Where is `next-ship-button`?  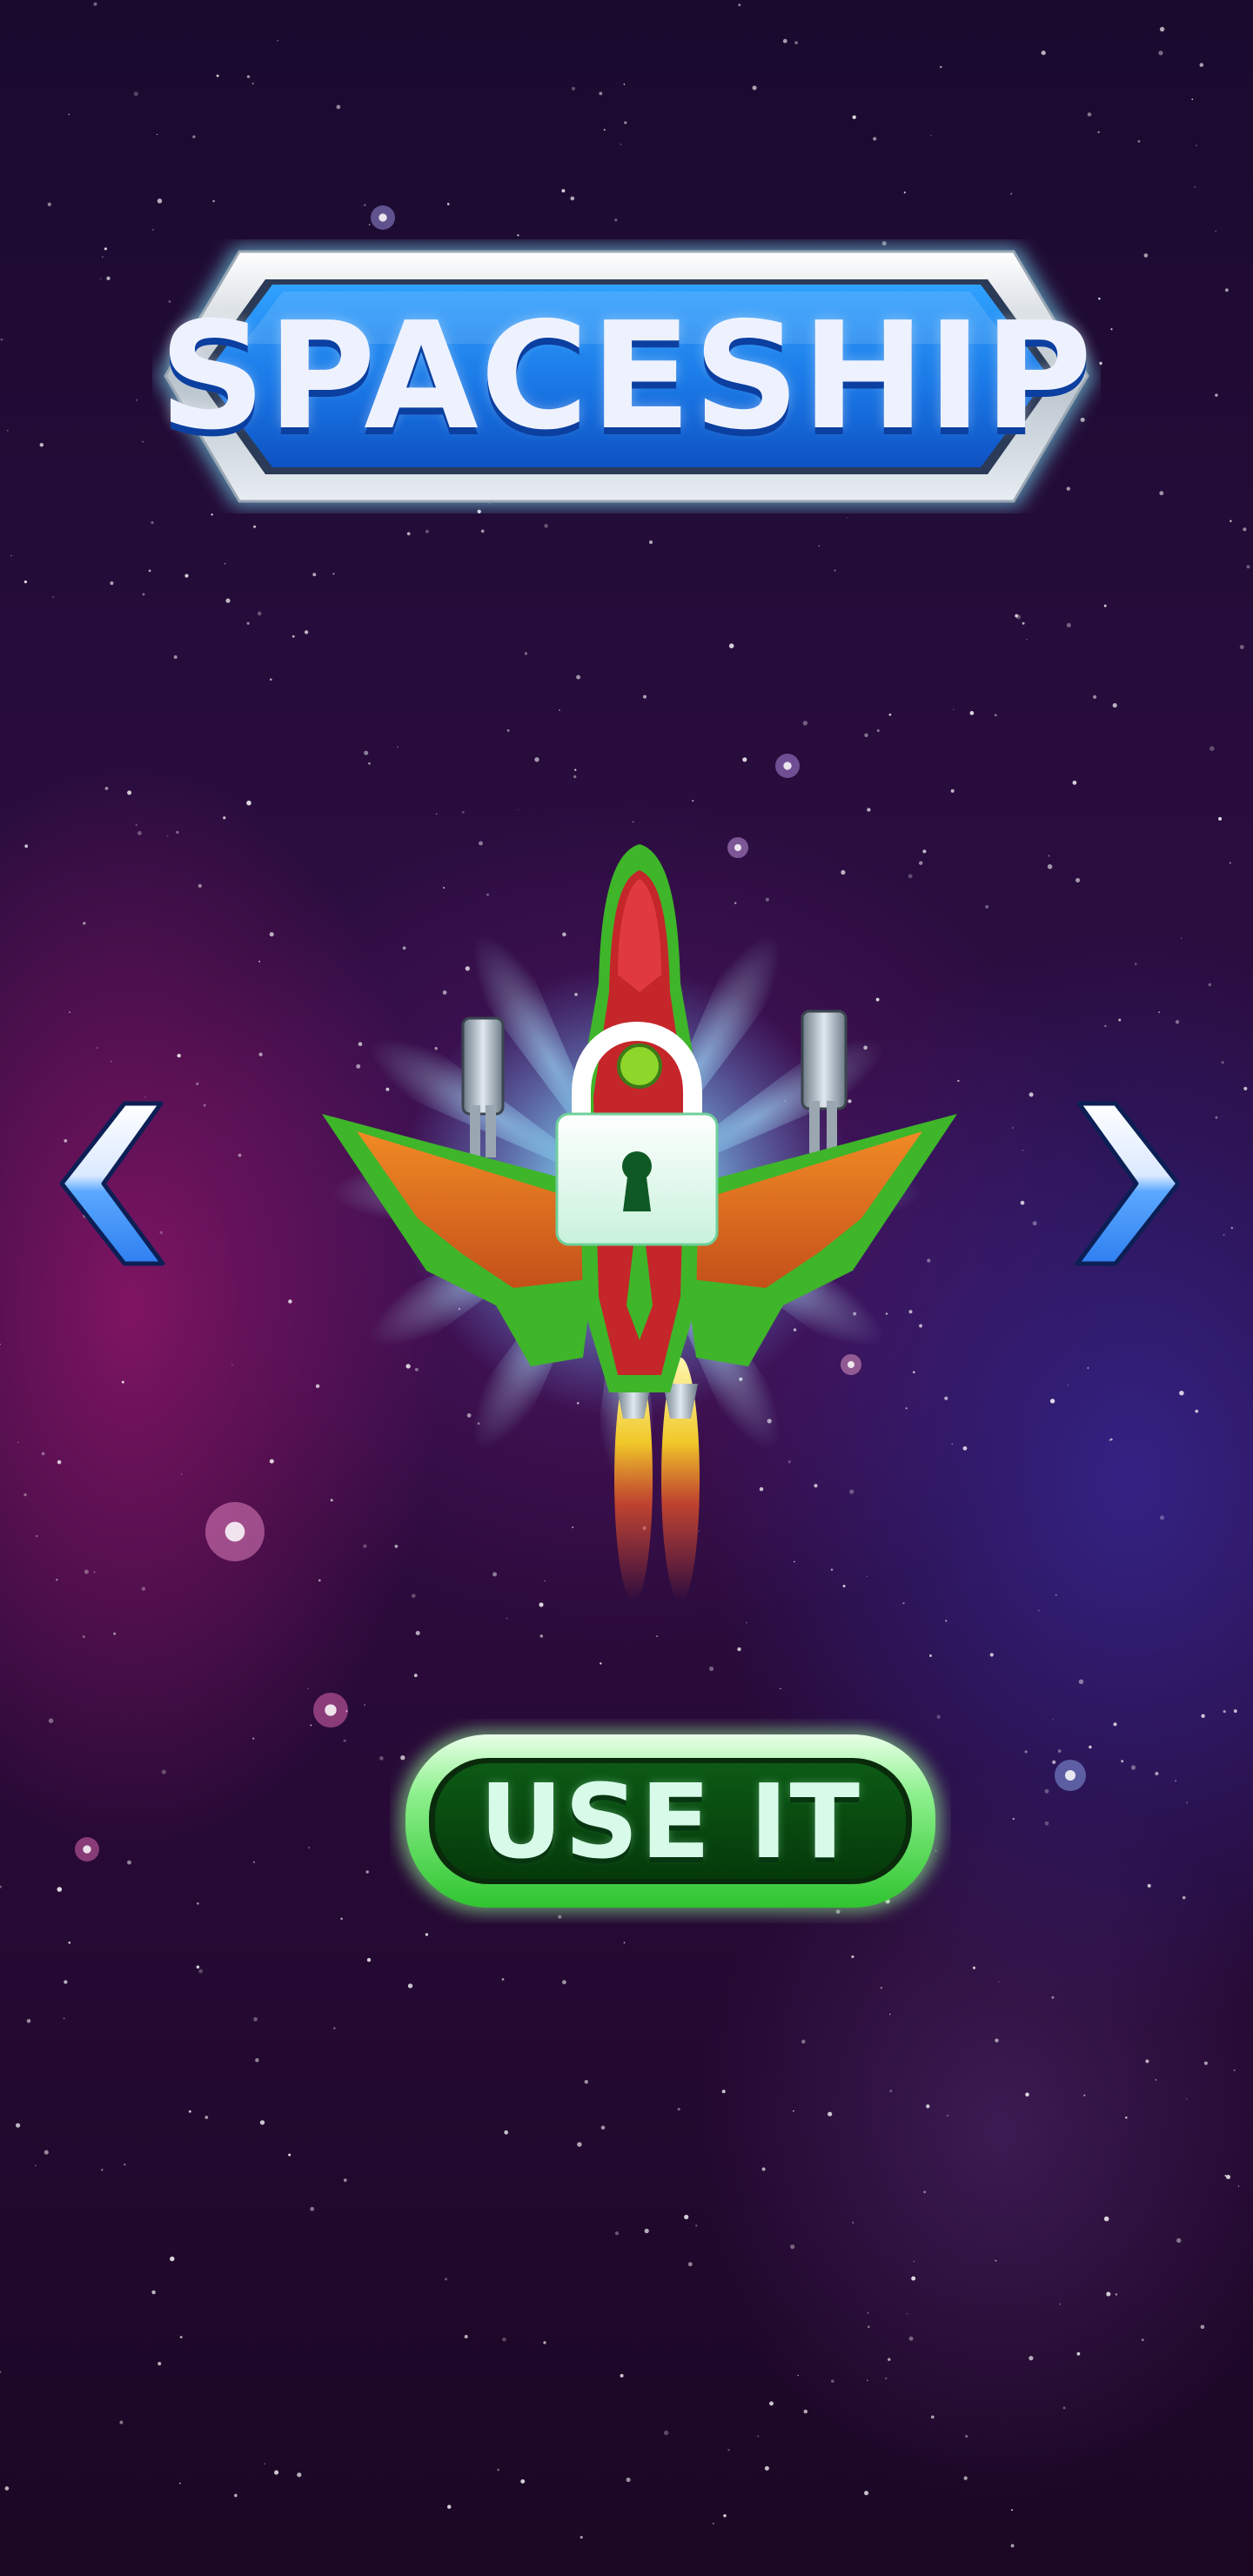
next-ship-button is located at coordinates (1126, 1184).